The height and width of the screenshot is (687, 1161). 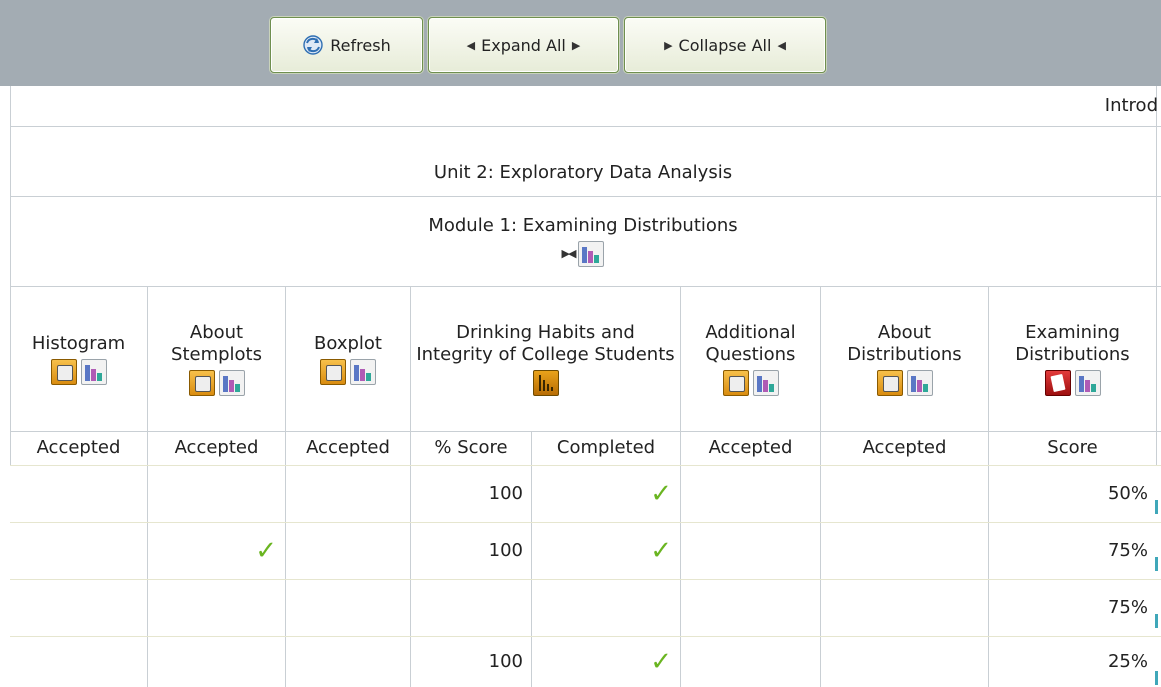 I want to click on column-examining-distributions: Examining Distributions, so click(x=1072, y=358).